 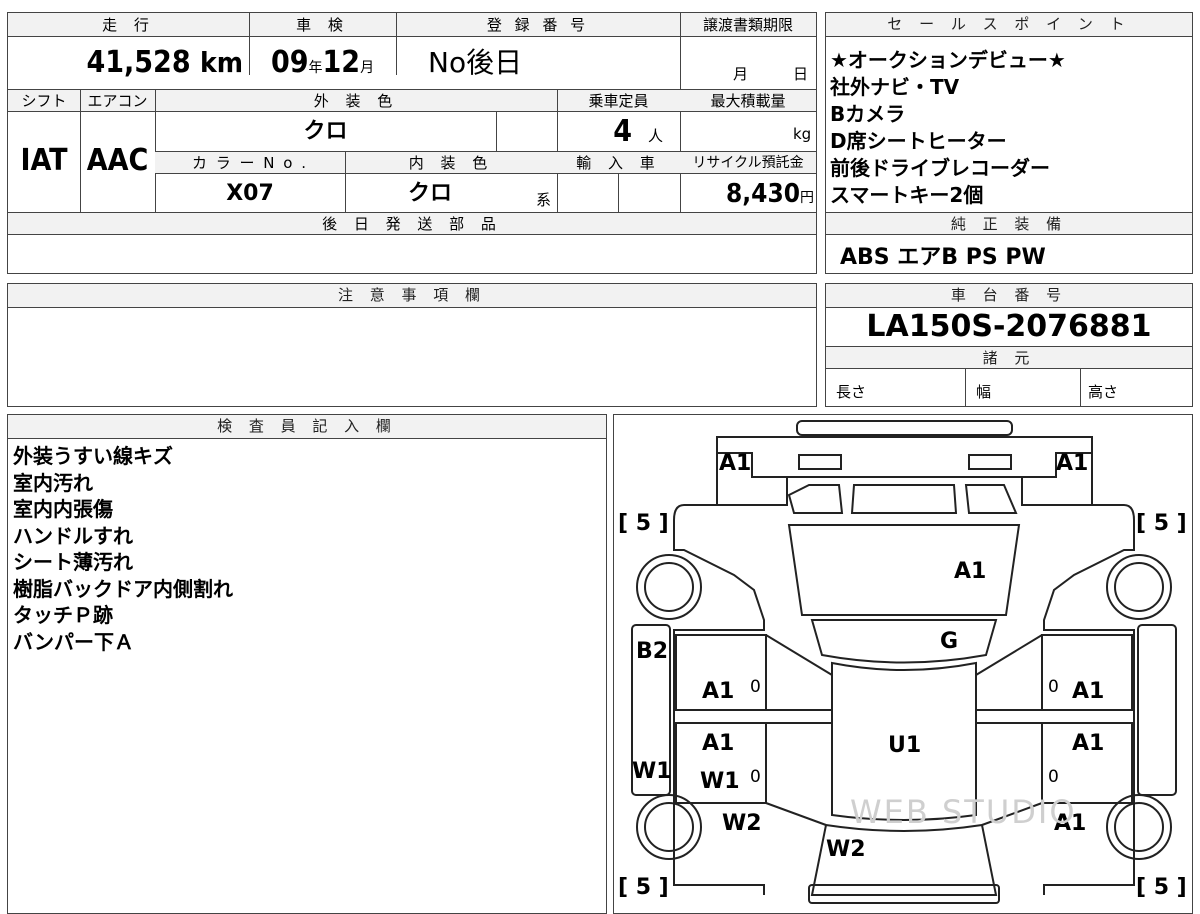 What do you see at coordinates (1161, 887) in the screenshot?
I see `mark-tire-rear-right: [ 5 ]` at bounding box center [1161, 887].